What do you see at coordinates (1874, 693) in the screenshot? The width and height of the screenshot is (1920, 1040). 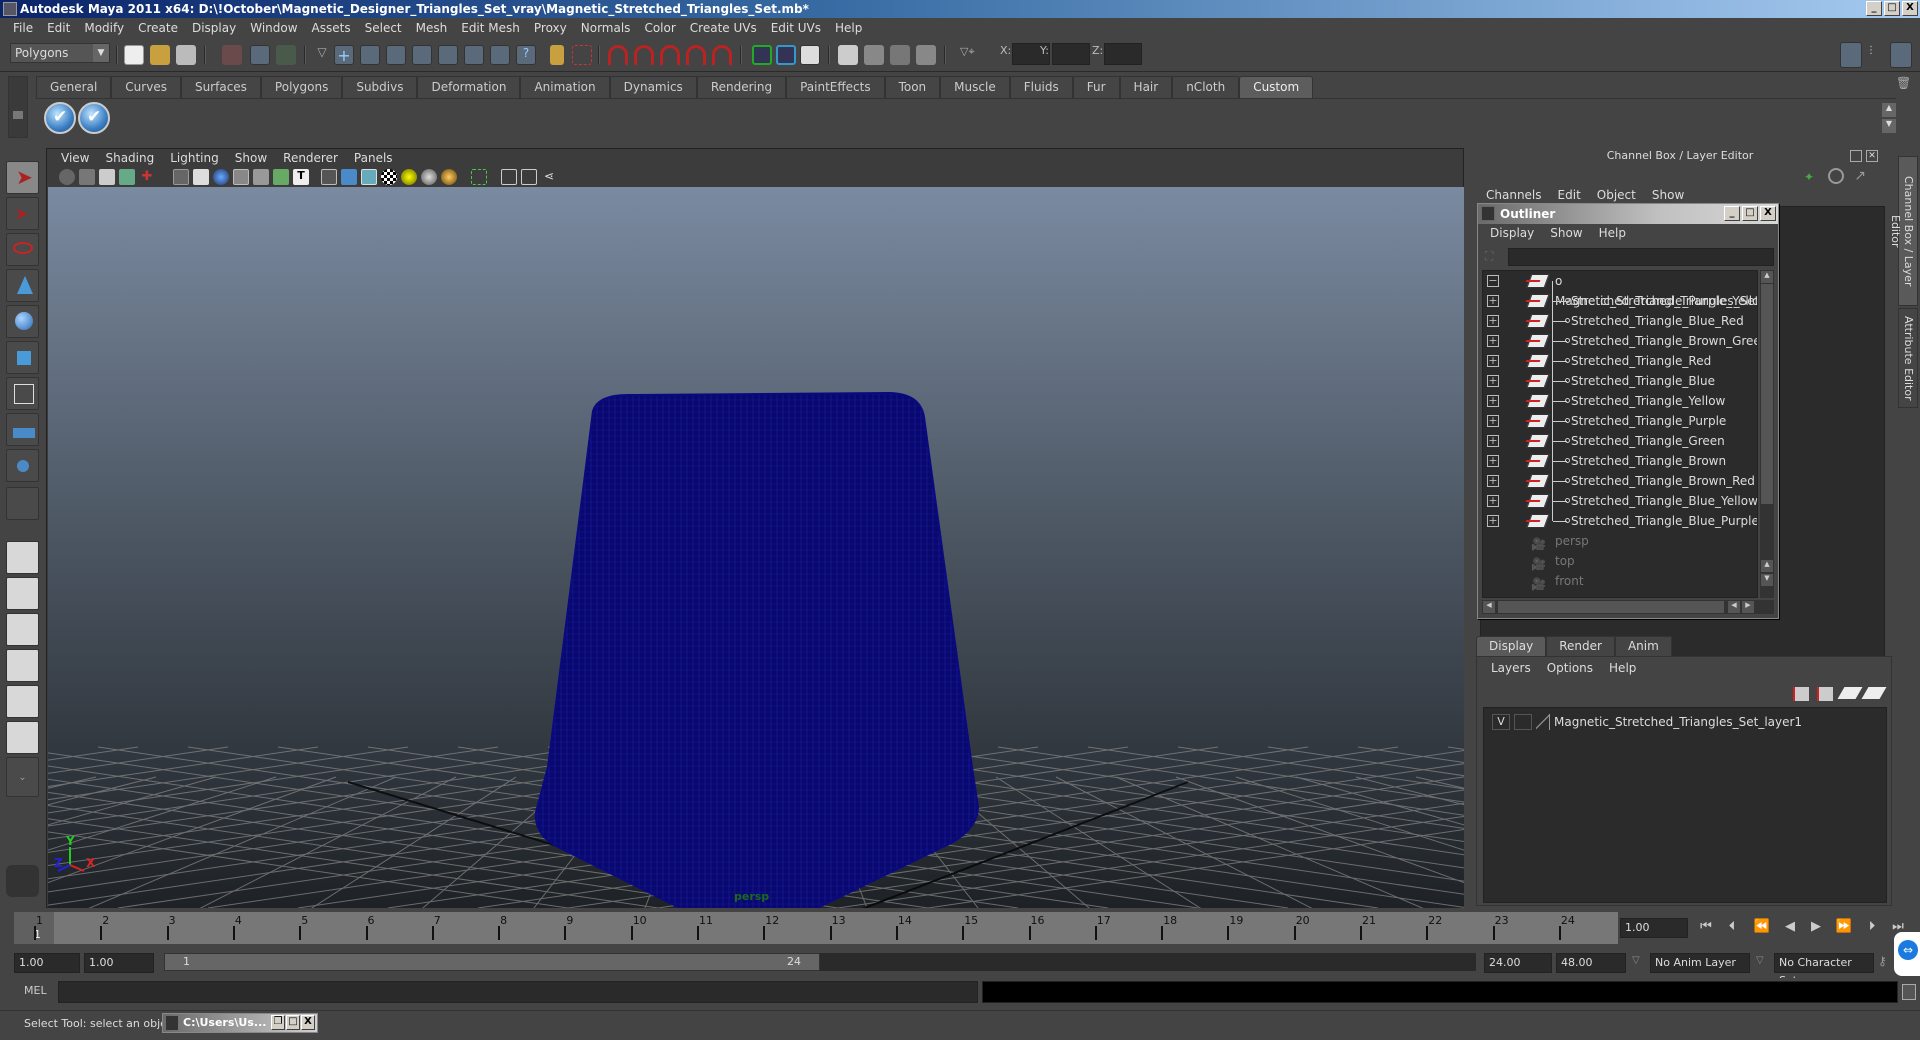 I see `new-layer-selected-icon` at bounding box center [1874, 693].